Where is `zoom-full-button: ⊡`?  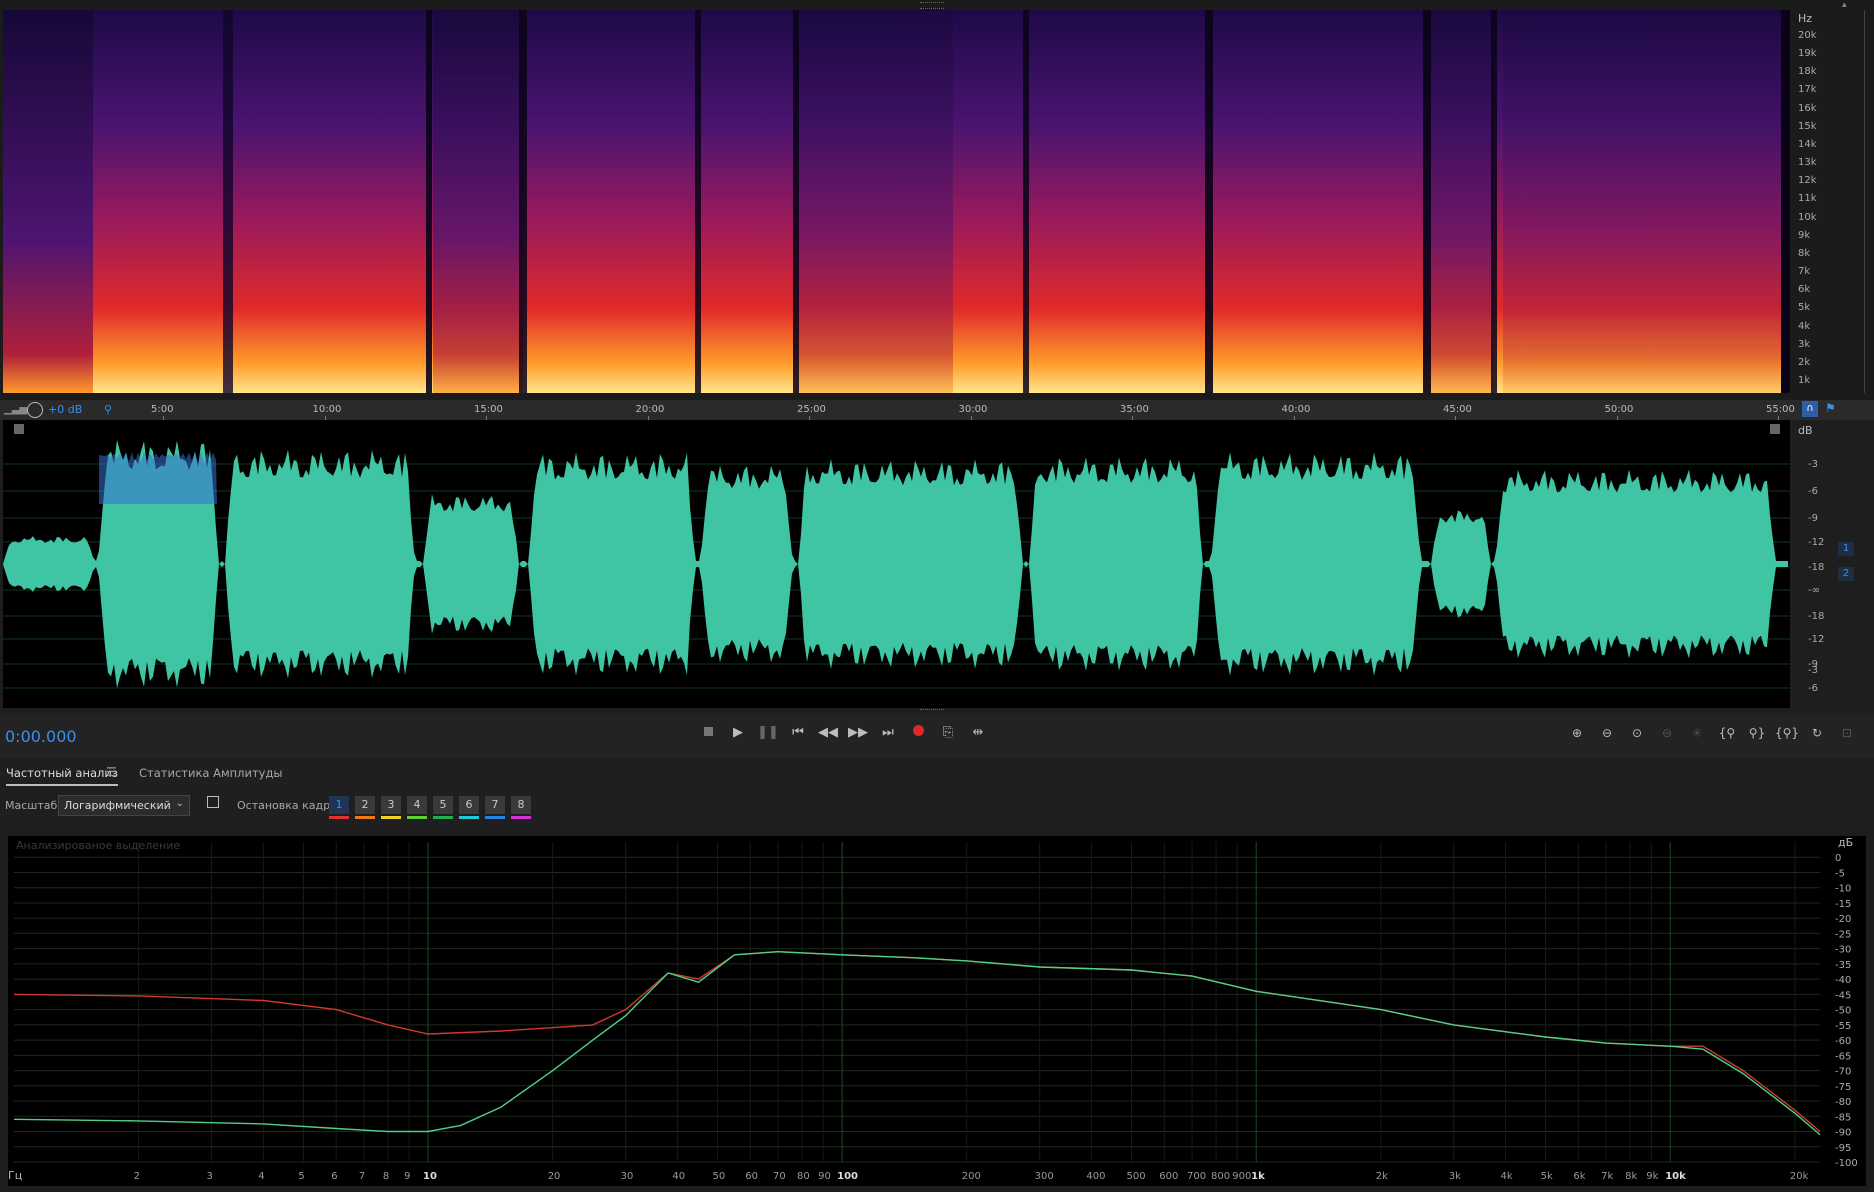
zoom-full-button: ⊡ is located at coordinates (1847, 733).